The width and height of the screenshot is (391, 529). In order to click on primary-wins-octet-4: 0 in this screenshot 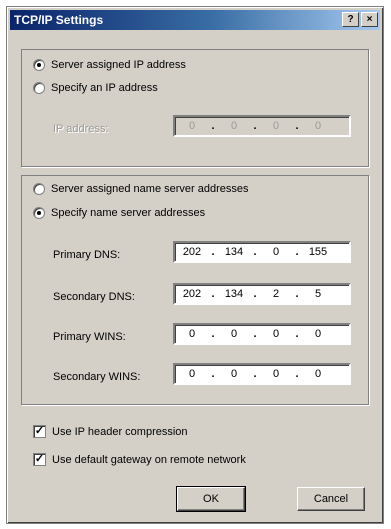, I will do `click(318, 334)`.